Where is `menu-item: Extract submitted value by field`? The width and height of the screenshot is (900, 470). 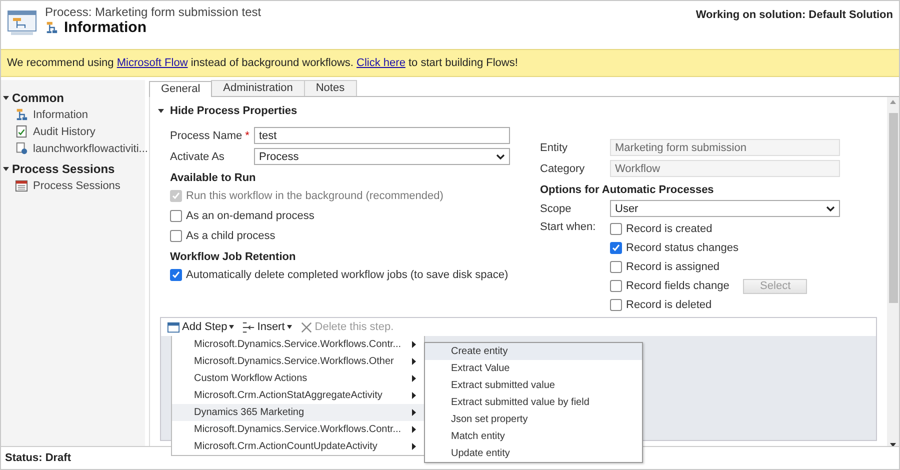 menu-item: Extract submitted value by field is located at coordinates (533, 402).